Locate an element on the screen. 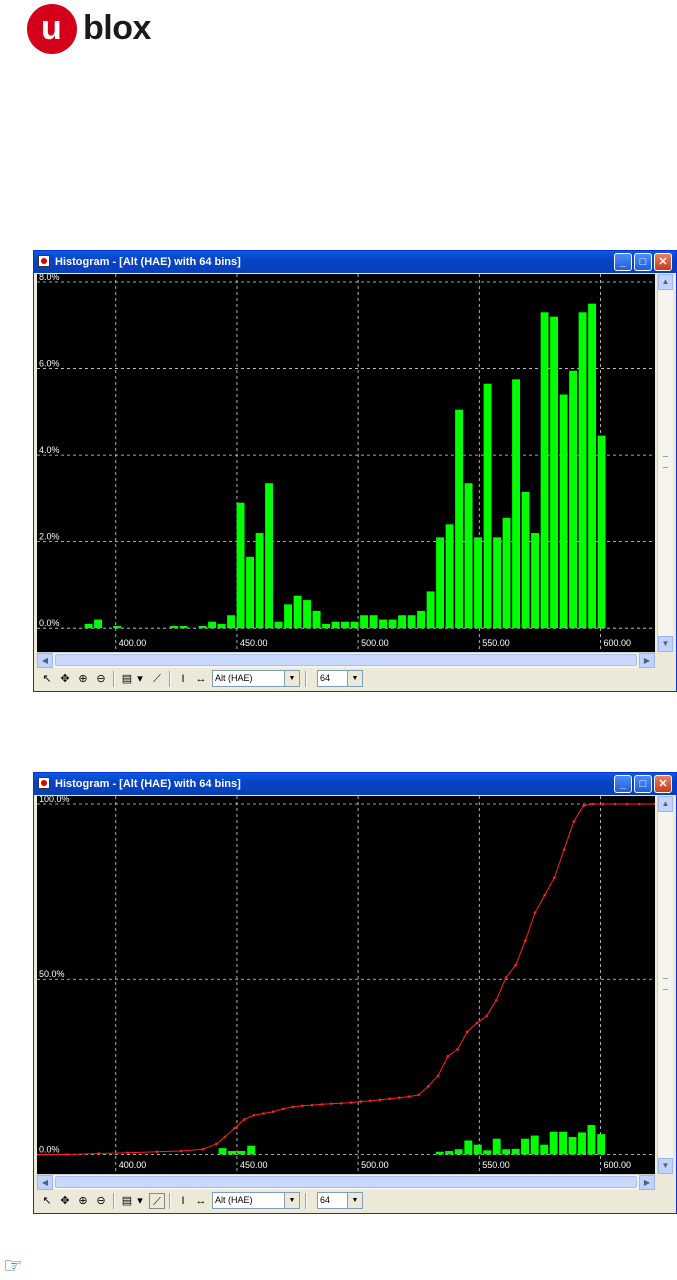 This screenshot has width=677, height=1280. ublox-logo: u blox is located at coordinates (107, 30).